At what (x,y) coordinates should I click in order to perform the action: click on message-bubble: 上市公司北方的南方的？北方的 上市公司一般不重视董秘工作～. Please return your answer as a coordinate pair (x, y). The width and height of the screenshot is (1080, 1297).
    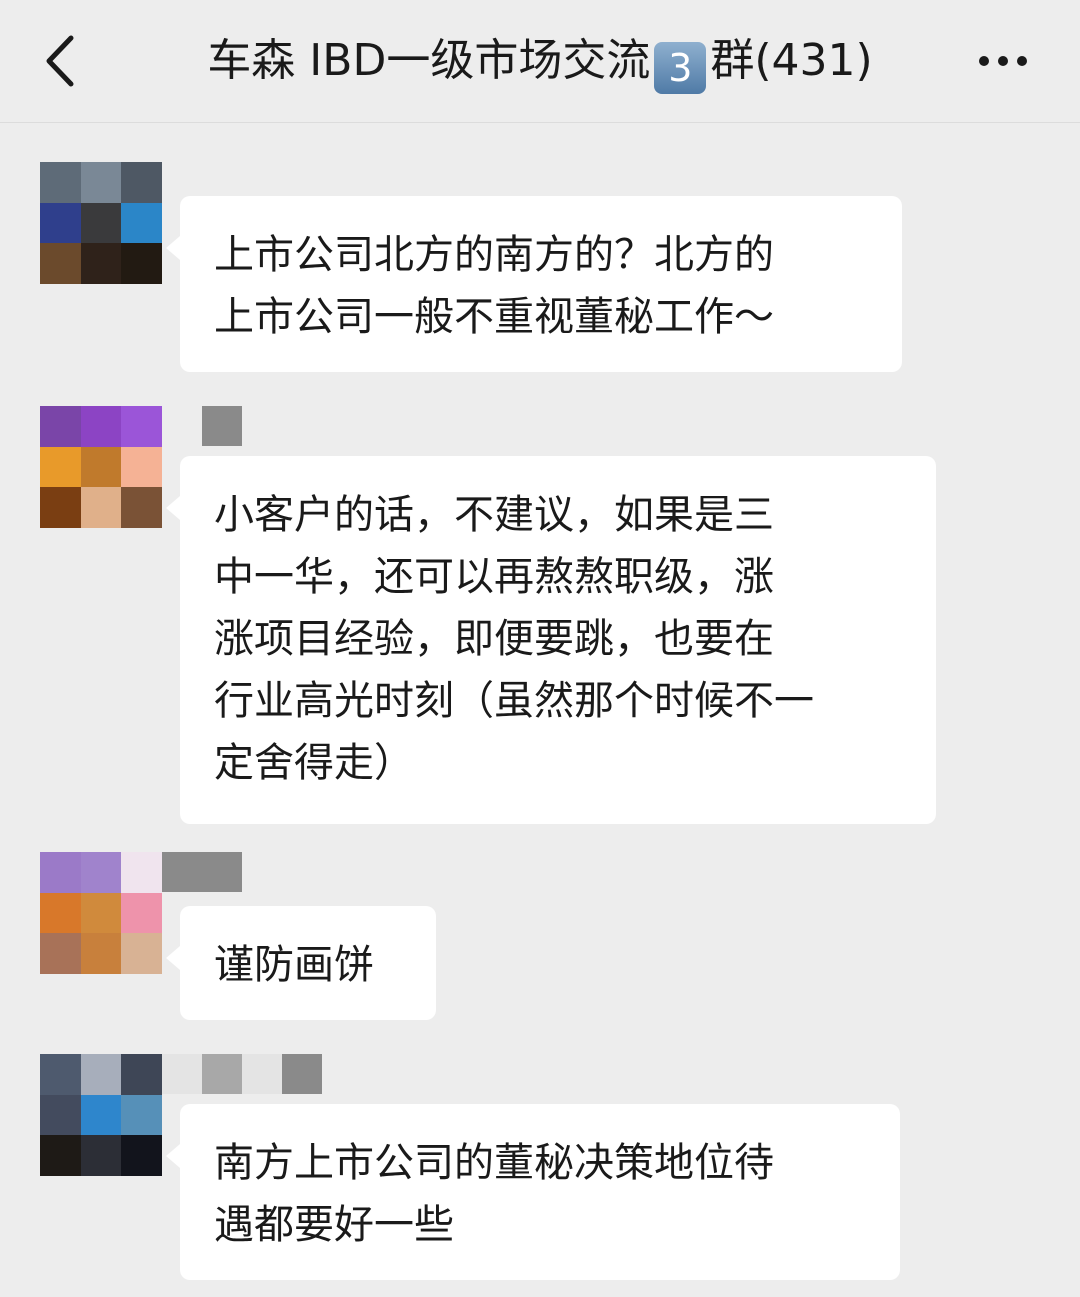
    Looking at the image, I should click on (534, 284).